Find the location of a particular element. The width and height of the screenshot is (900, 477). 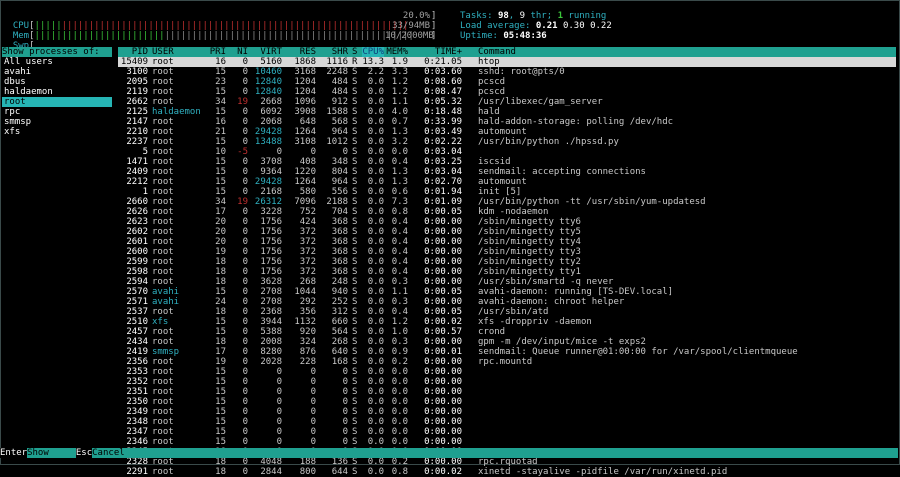

uptime-value: 05:48:36 is located at coordinates (525, 36).